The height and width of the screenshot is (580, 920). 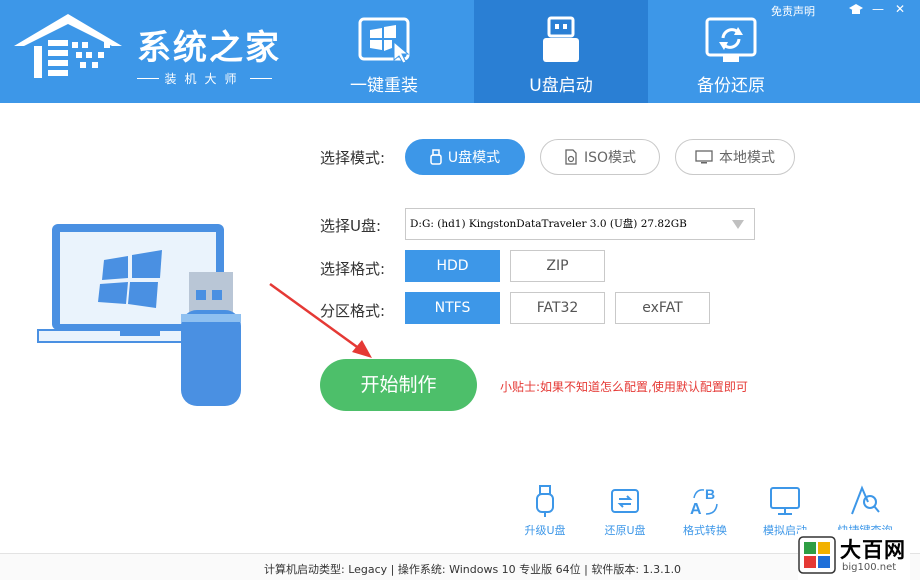 I want to click on format-zip-button: ZIP, so click(x=557, y=266).